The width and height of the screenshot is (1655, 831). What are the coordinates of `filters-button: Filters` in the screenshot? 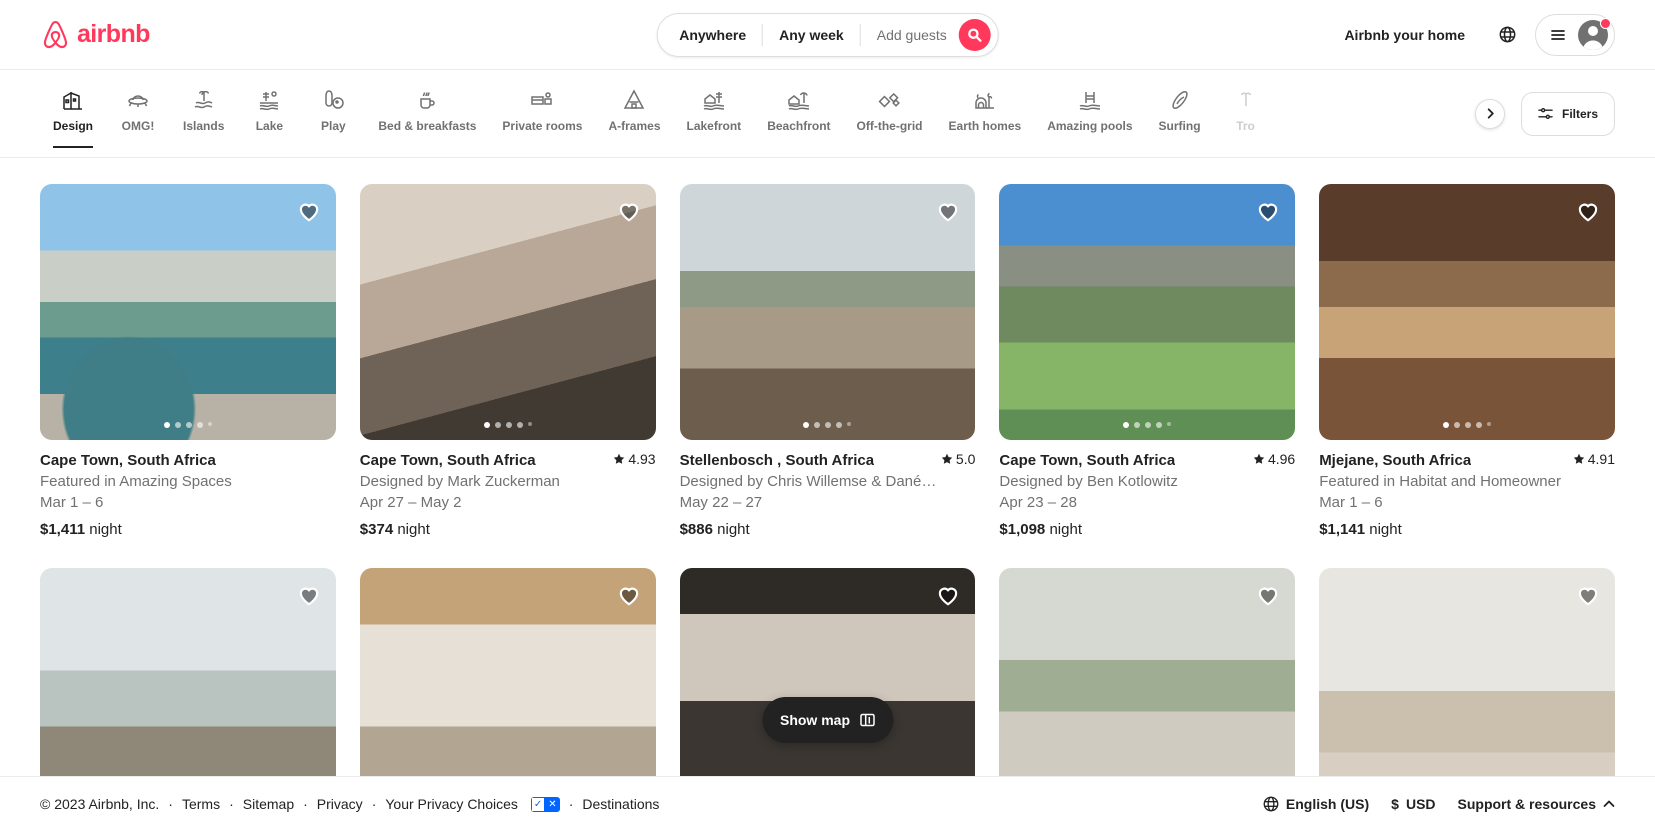 It's located at (1567, 113).